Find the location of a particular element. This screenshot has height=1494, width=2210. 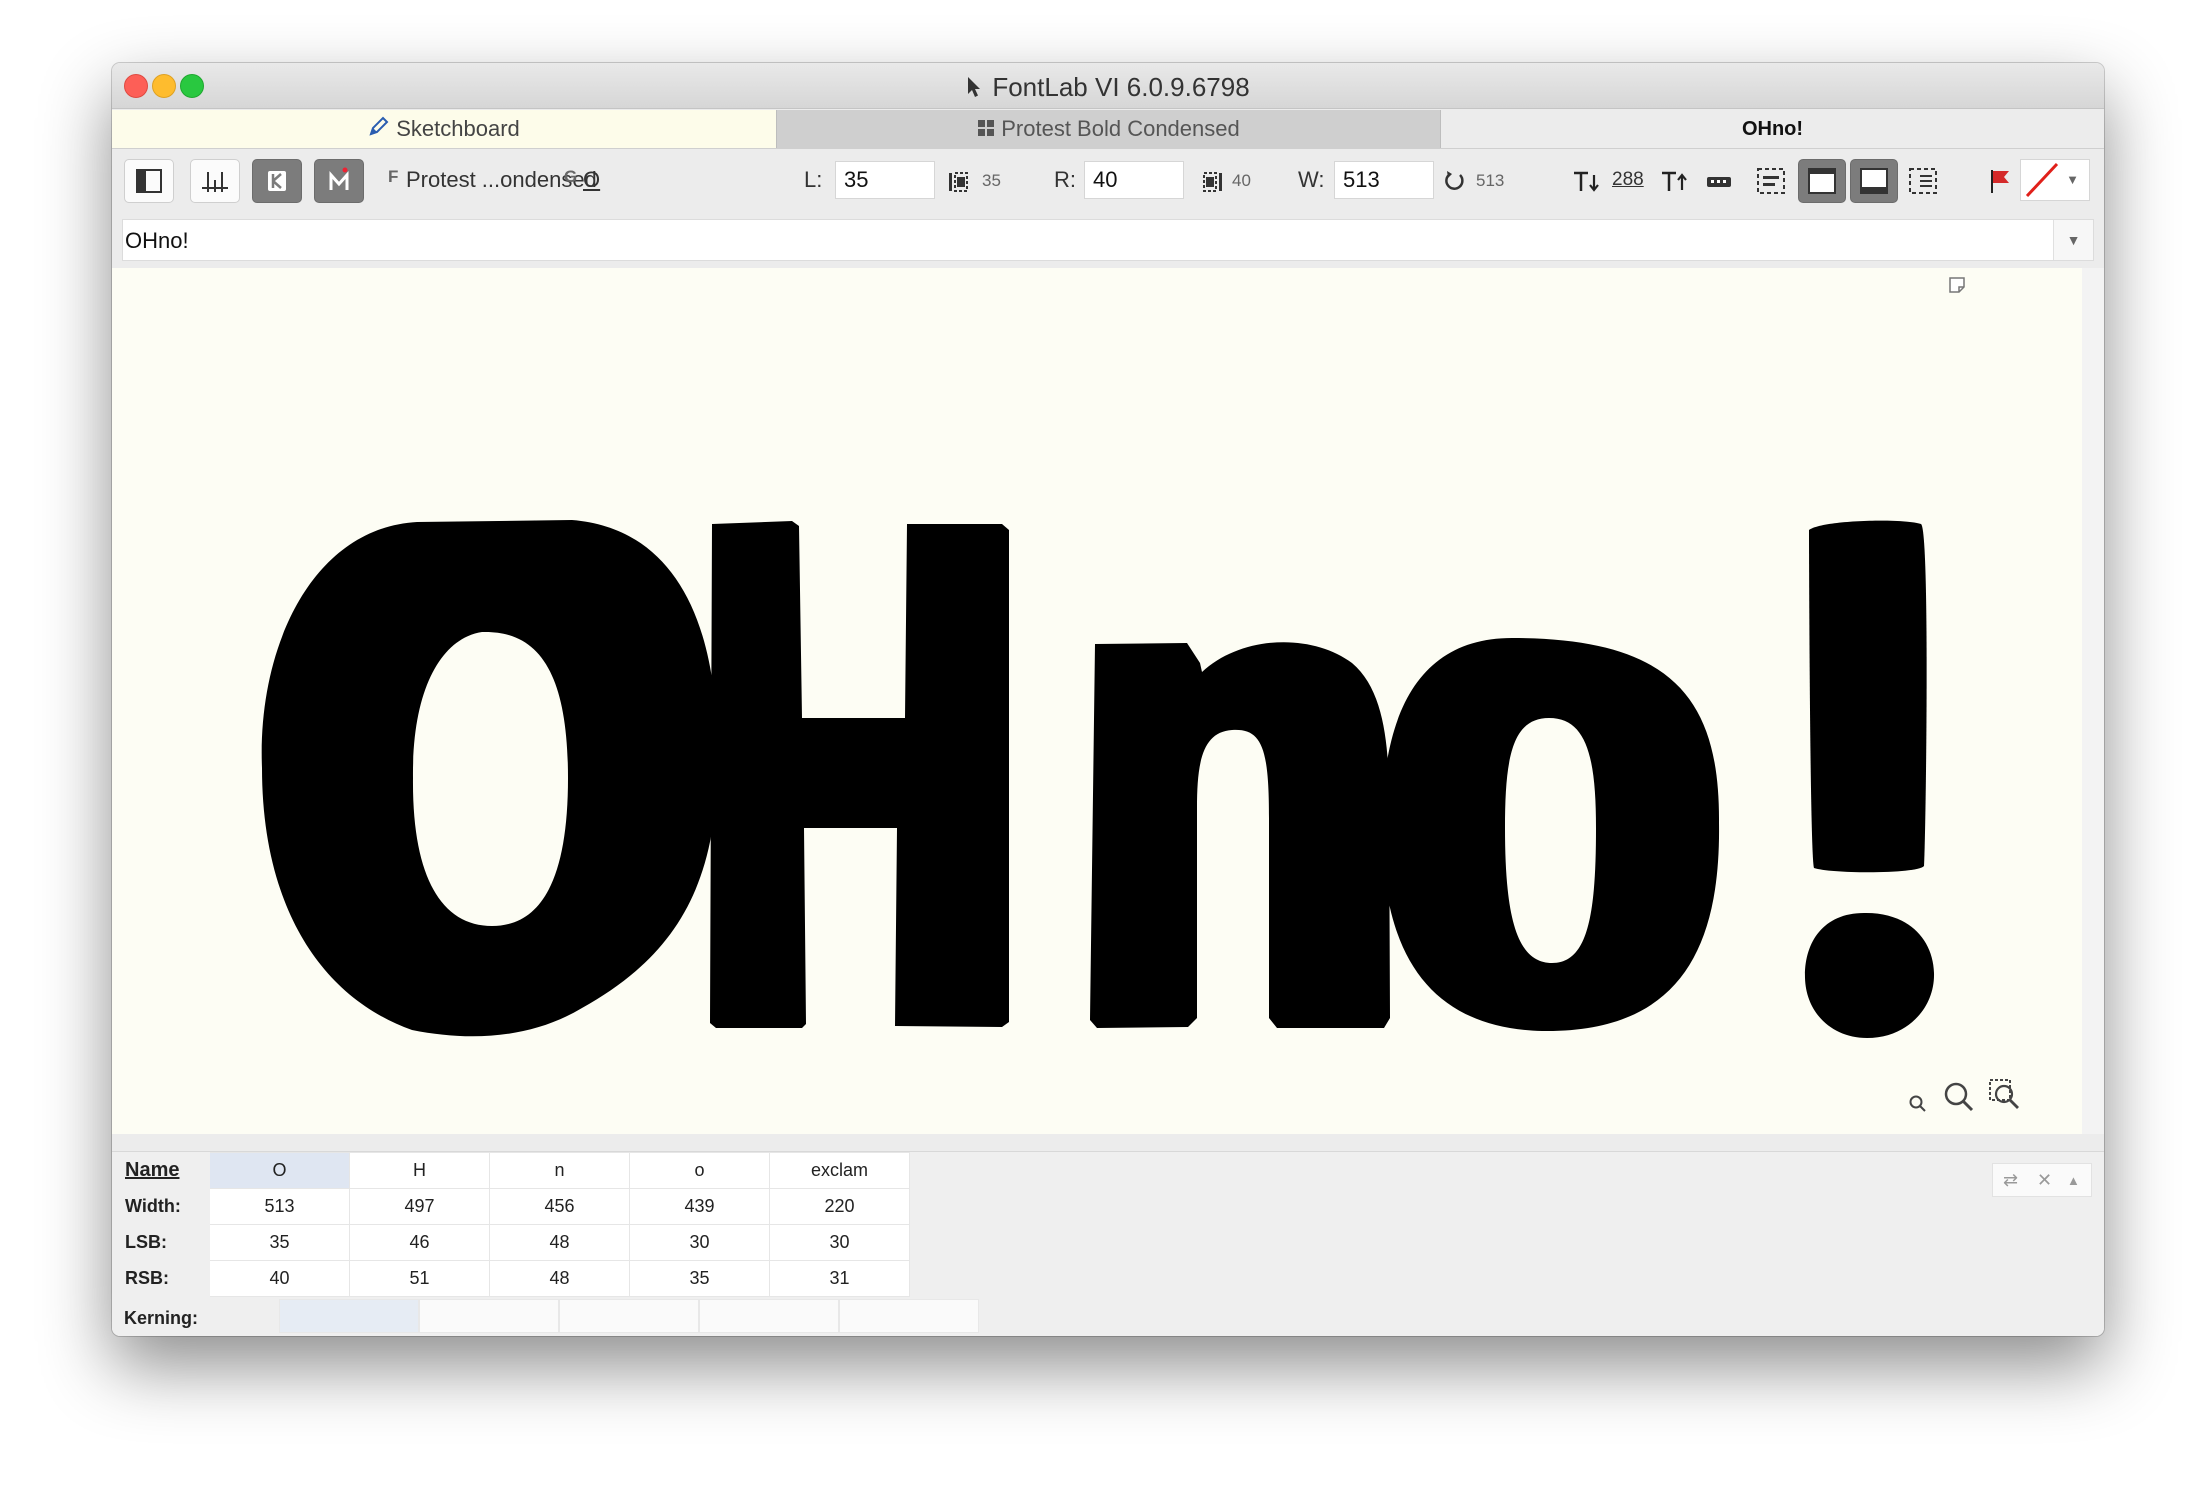

tab-font-window: Protest Bold Condensed is located at coordinates (1108, 129).